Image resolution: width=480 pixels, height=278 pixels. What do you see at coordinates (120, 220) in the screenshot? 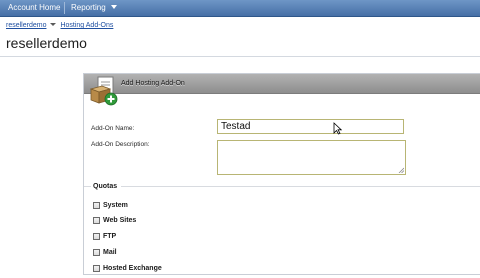
I see `quota-web-sites-label: Web Sites` at bounding box center [120, 220].